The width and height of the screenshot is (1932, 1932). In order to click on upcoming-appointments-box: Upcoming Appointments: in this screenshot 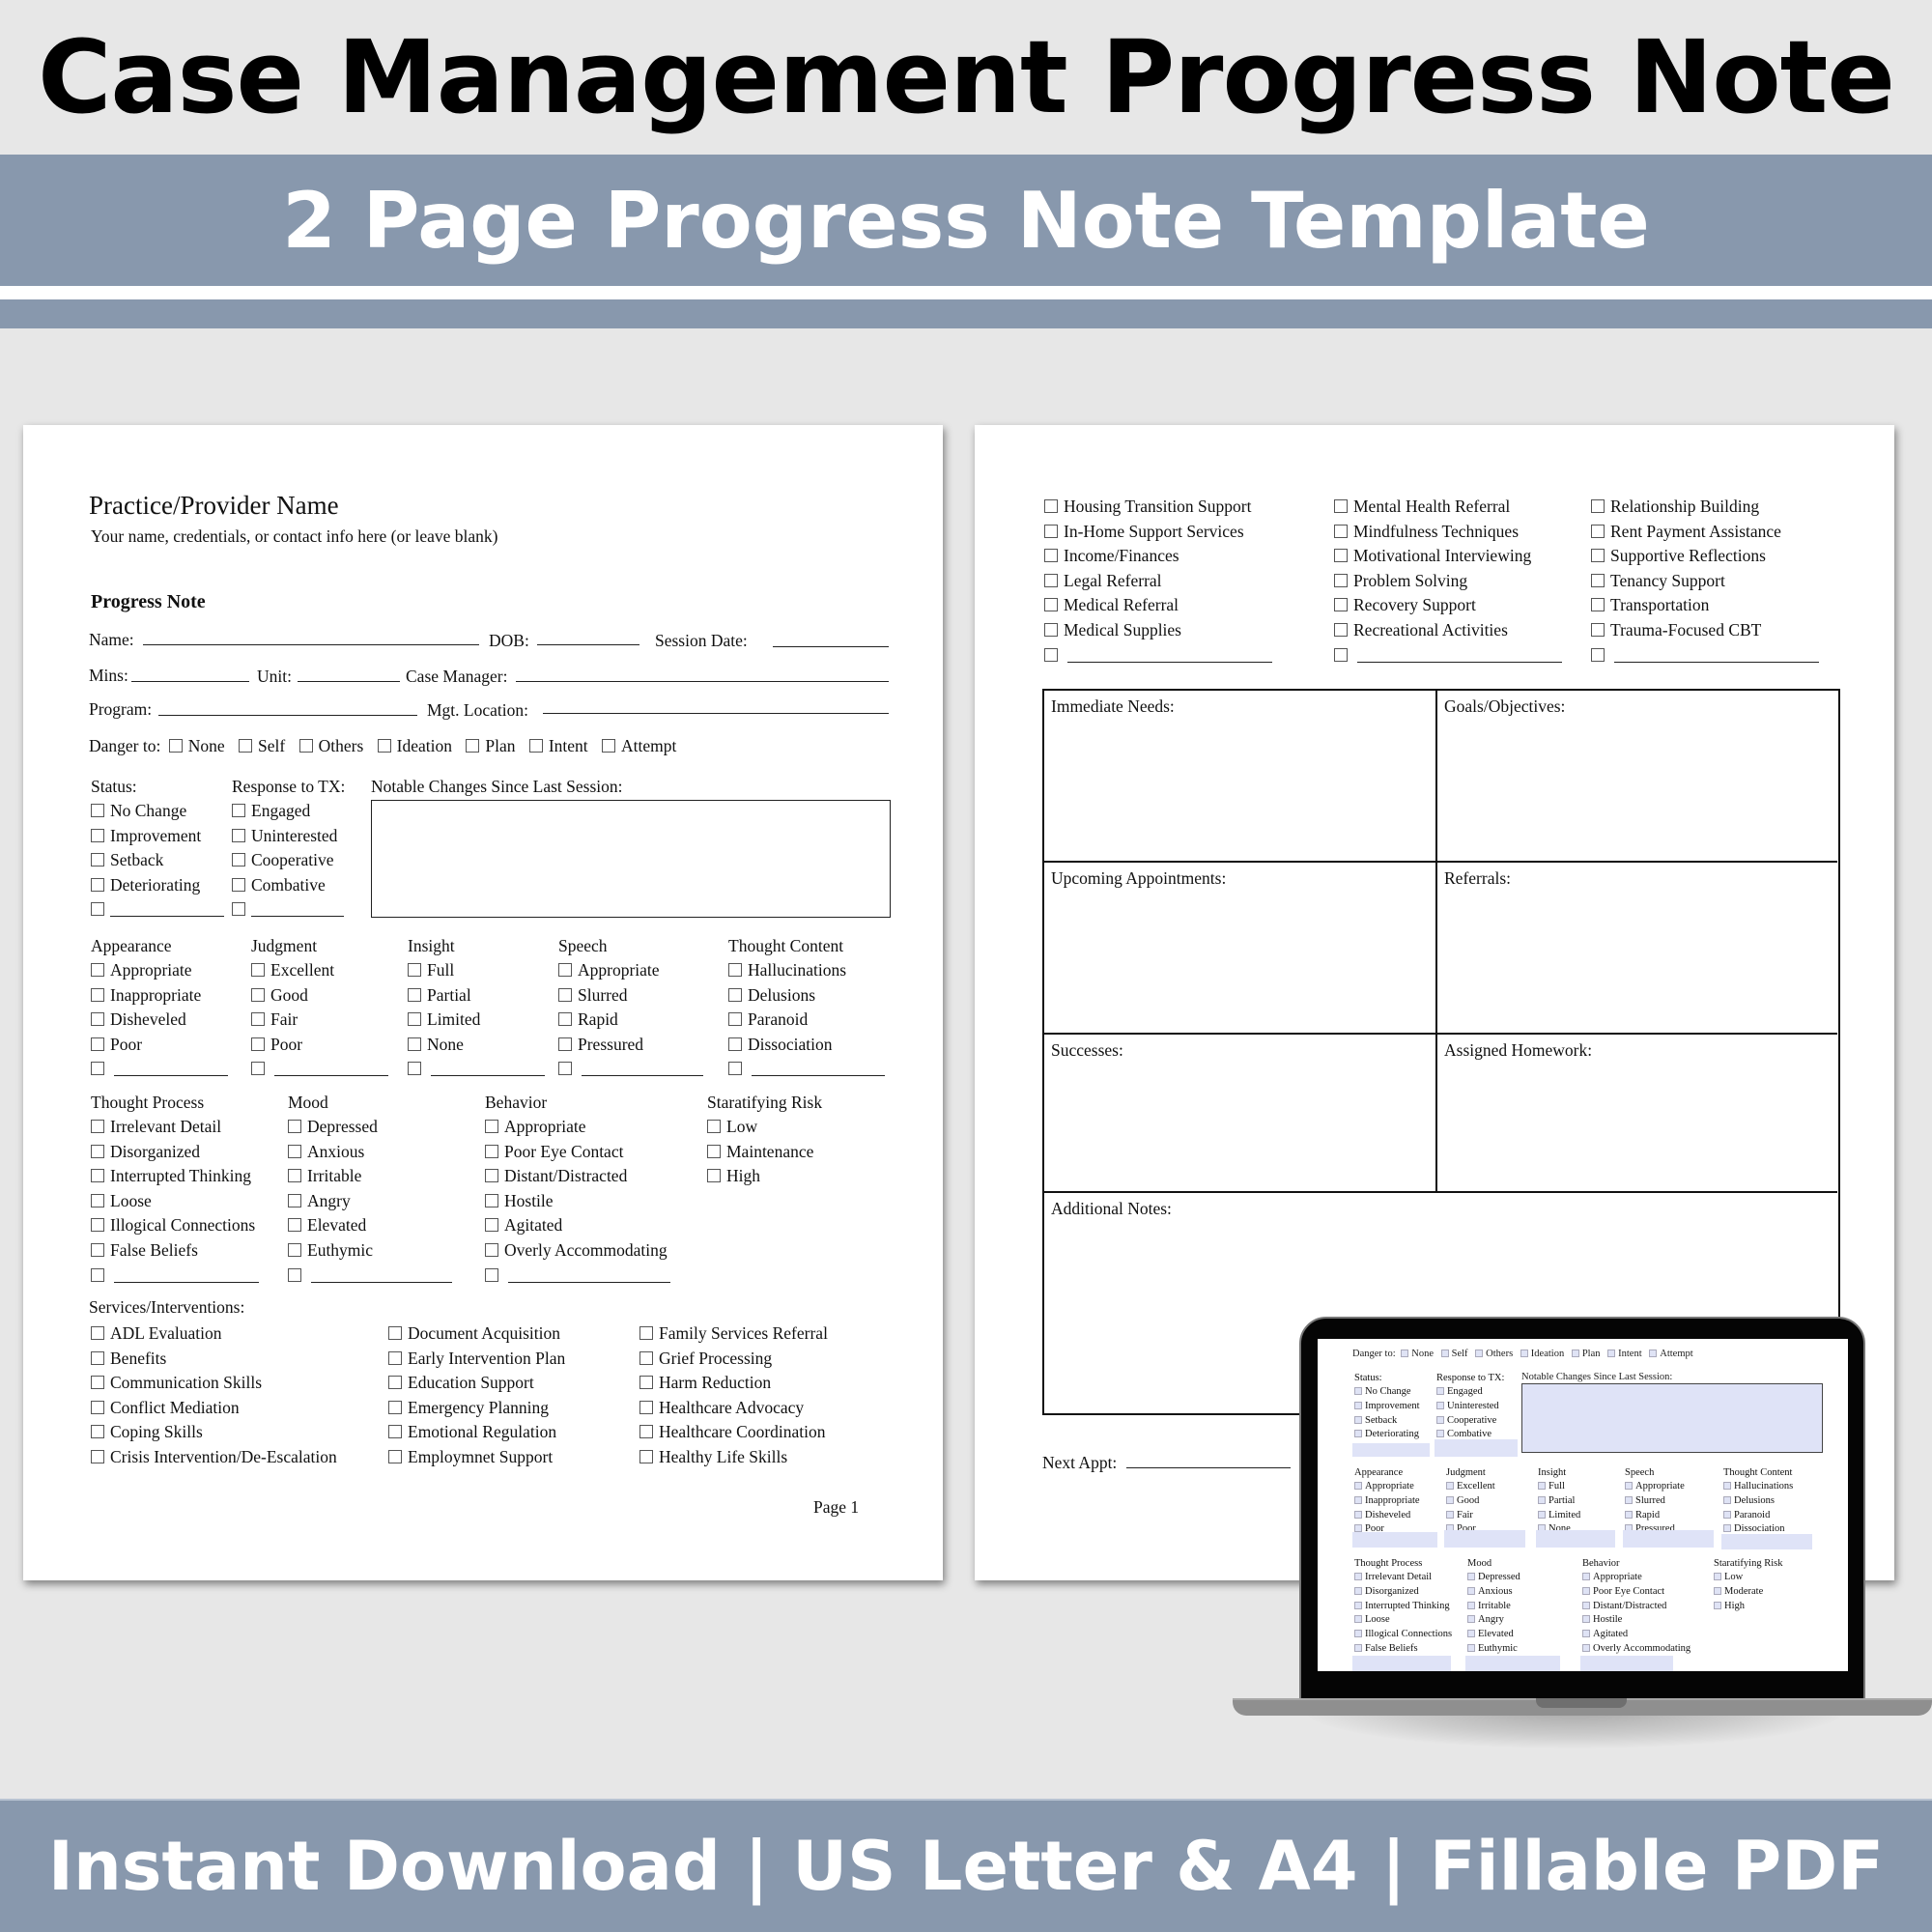, I will do `click(1240, 949)`.